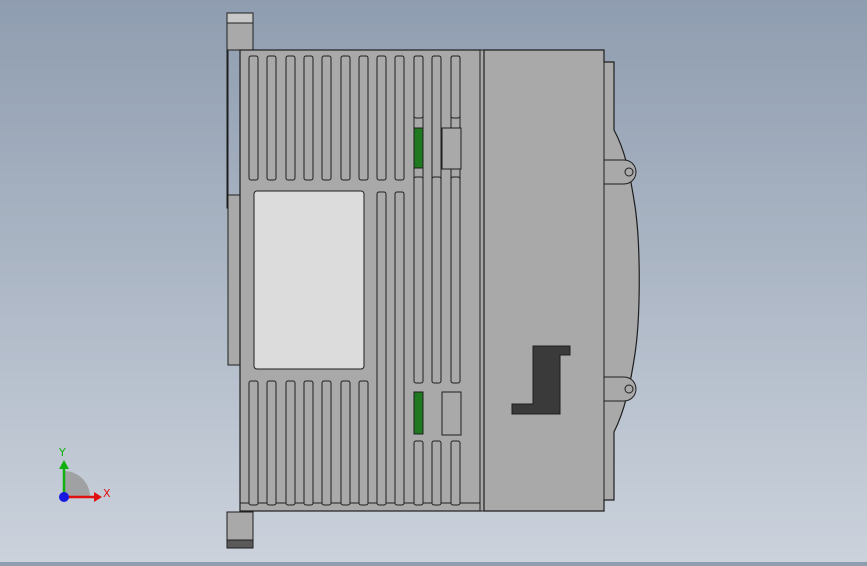 The image size is (867, 566). What do you see at coordinates (418, 148) in the screenshot?
I see `status-led-upper` at bounding box center [418, 148].